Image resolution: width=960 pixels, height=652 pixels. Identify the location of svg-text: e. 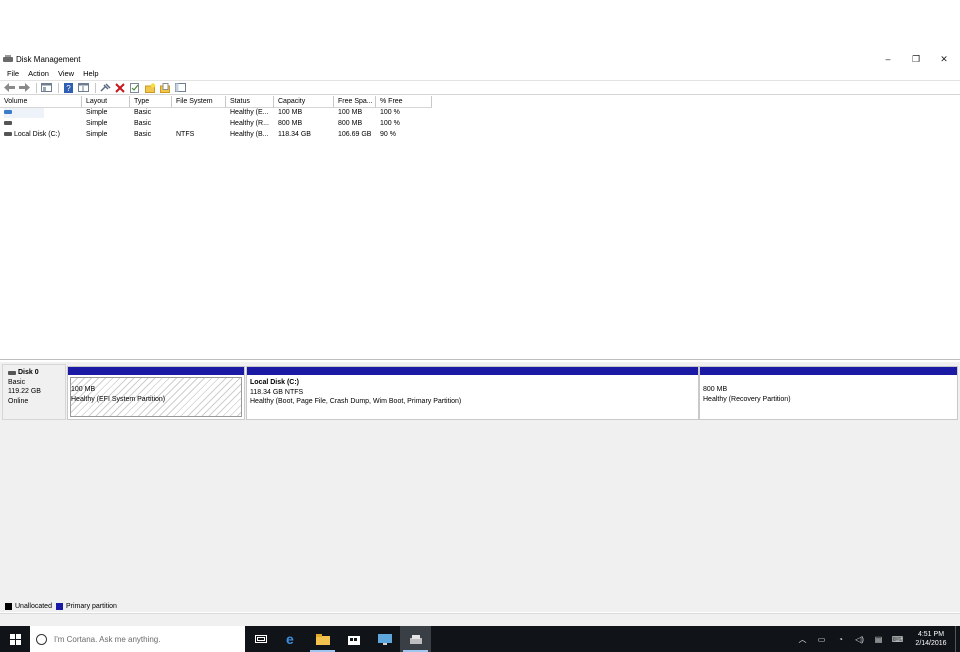
(290, 639).